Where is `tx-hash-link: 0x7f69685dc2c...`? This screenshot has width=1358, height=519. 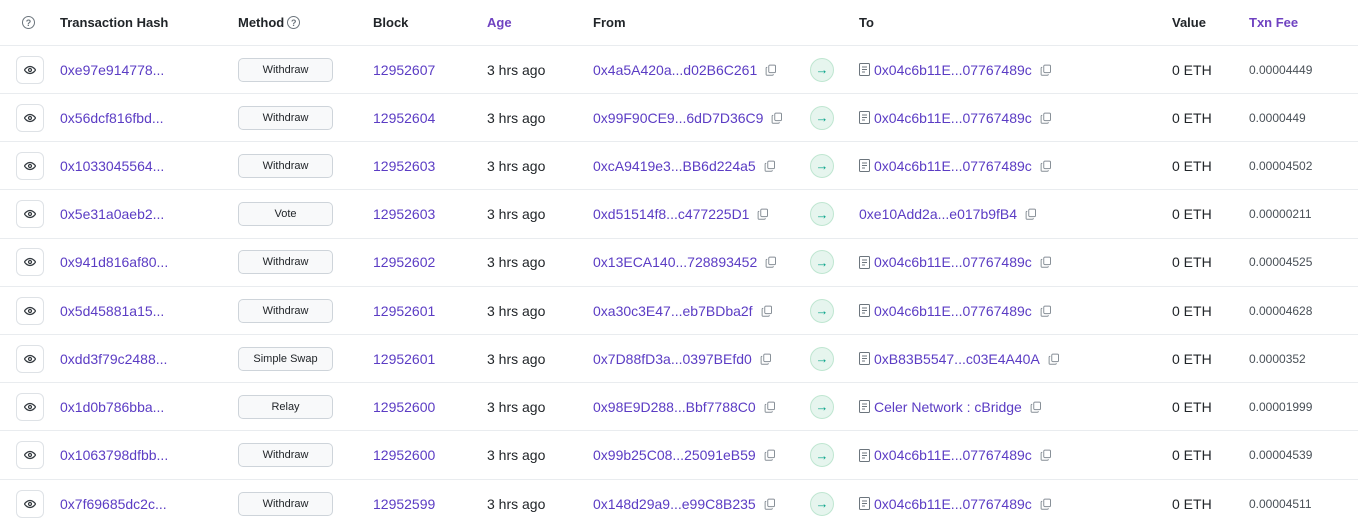 tx-hash-link: 0x7f69685dc2c... is located at coordinates (113, 504).